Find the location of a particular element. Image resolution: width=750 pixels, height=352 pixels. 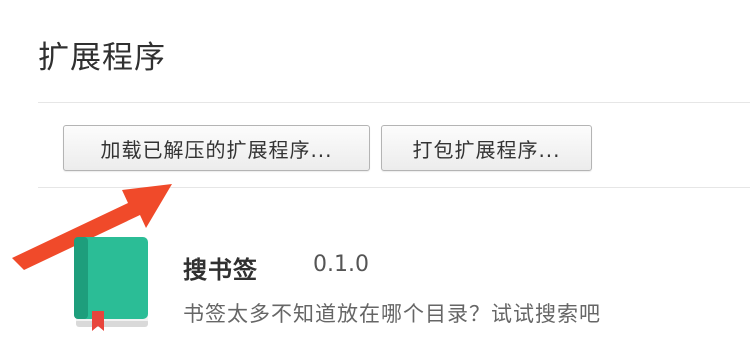

header-divider is located at coordinates (394, 102).